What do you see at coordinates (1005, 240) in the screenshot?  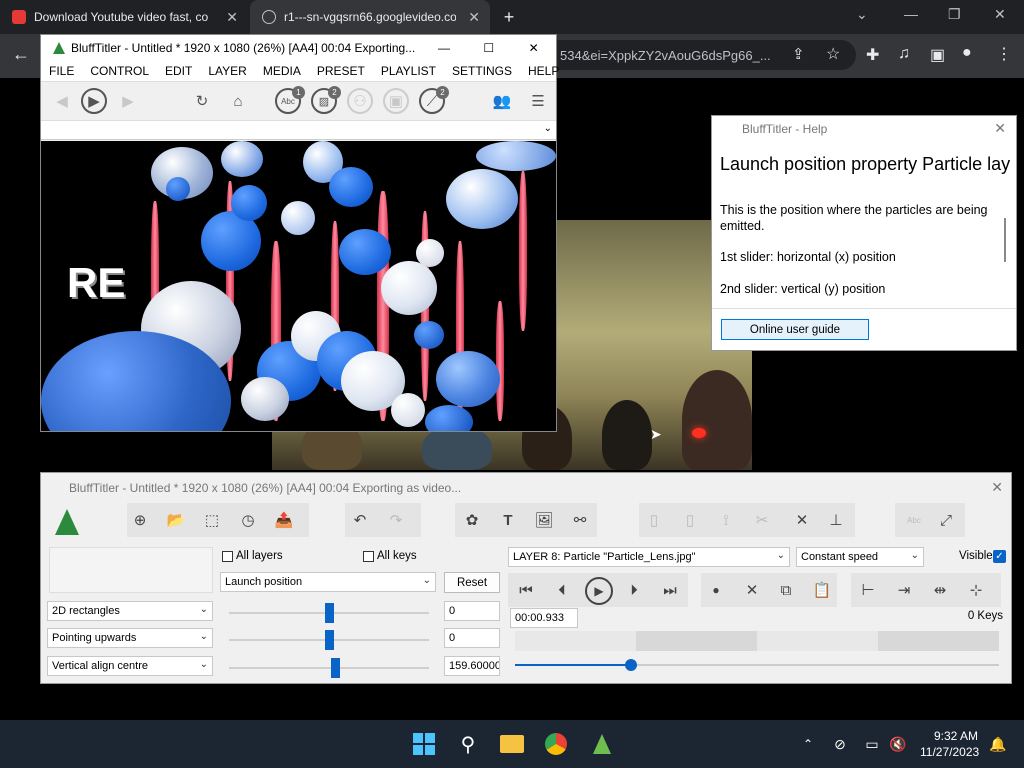 I see `help-scrollbar` at bounding box center [1005, 240].